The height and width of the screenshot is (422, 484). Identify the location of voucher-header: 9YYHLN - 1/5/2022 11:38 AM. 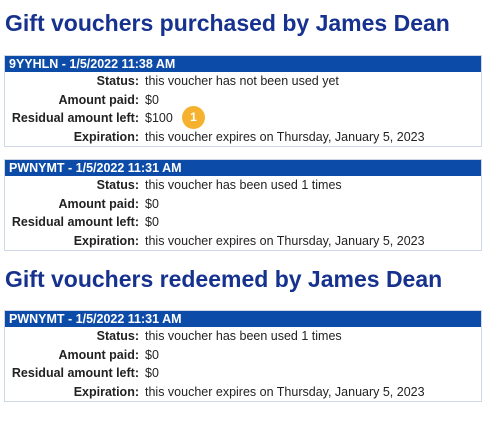
(243, 64).